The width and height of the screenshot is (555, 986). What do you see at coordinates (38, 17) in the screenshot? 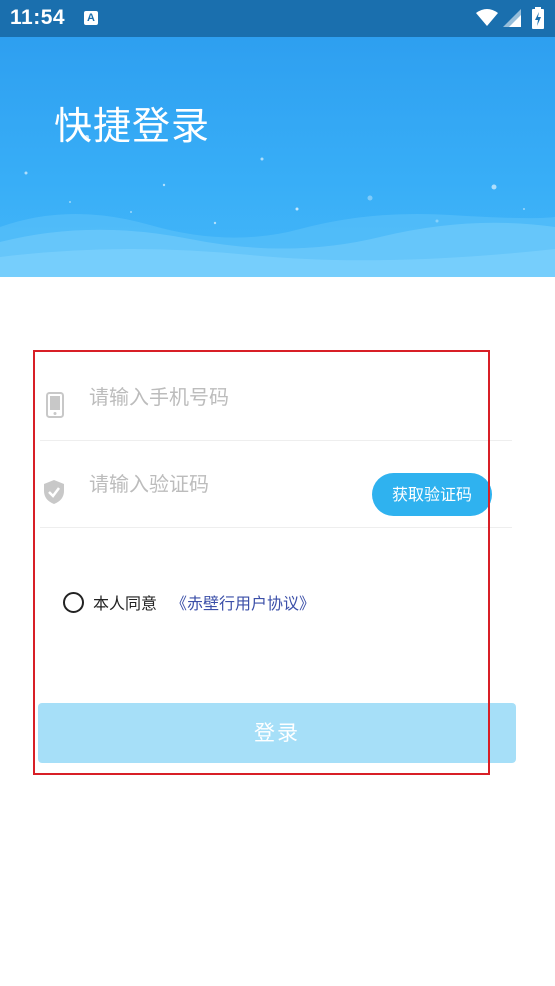
I see `status-time: 11:54` at bounding box center [38, 17].